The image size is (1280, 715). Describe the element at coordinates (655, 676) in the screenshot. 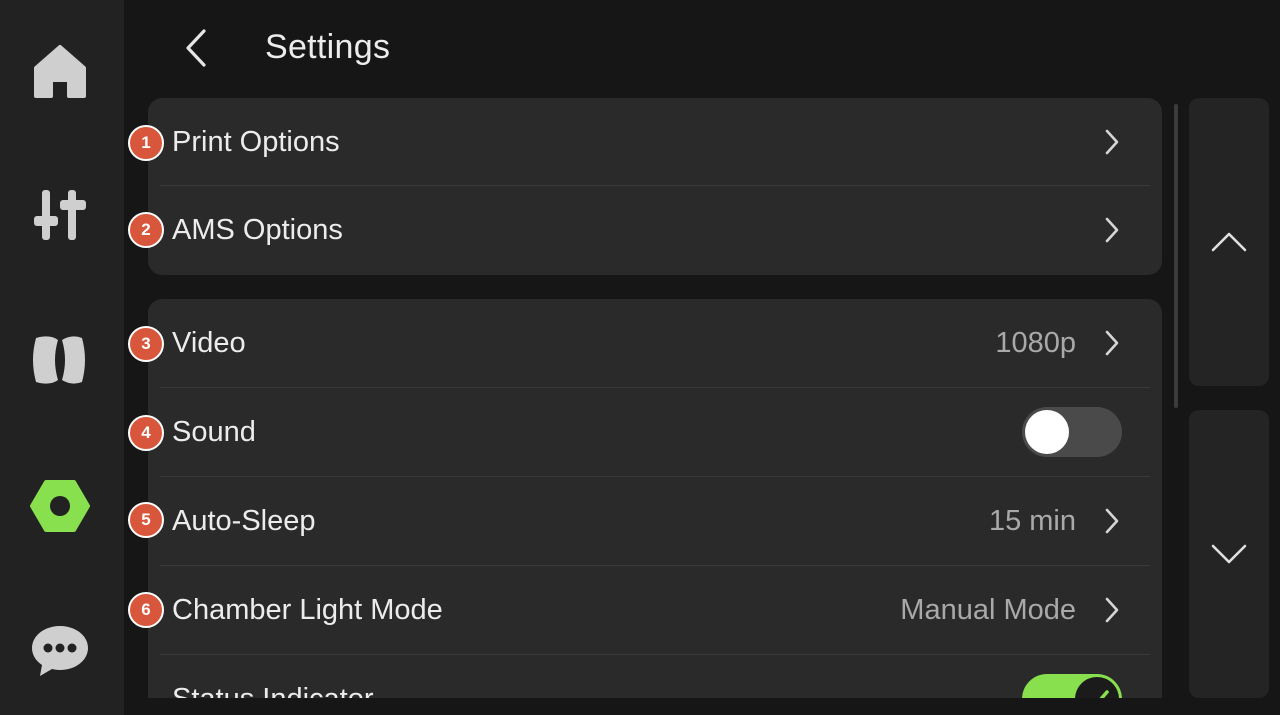

I see `setting-row-status-indicator: Status Indicator` at that location.